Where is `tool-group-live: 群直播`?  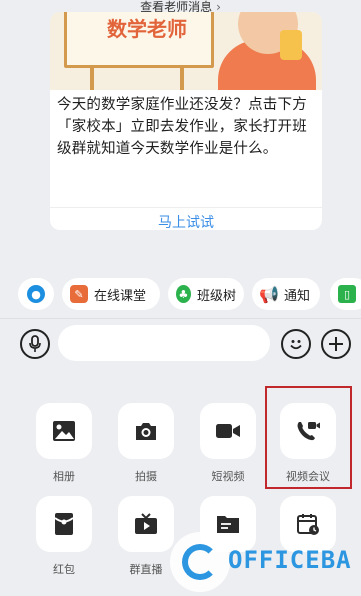
tool-group-live: 群直播 is located at coordinates (146, 536).